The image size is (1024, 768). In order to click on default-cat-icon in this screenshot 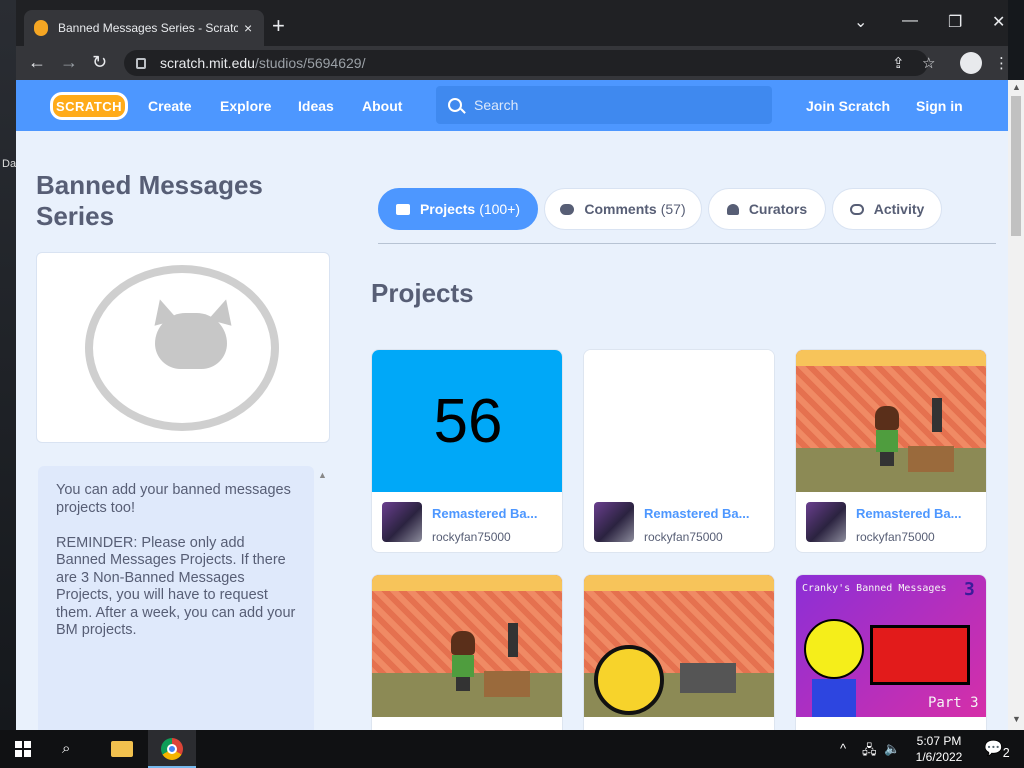, I will do `click(182, 348)`.